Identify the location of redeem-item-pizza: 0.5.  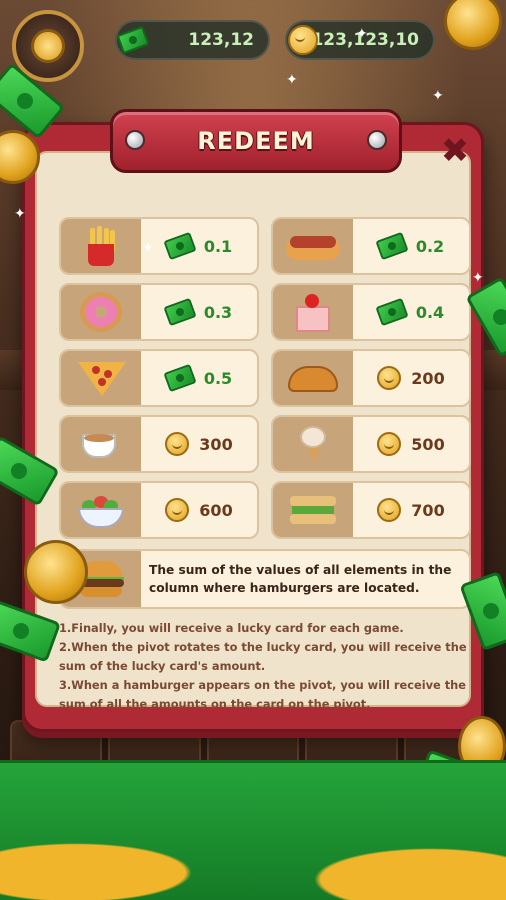
(159, 378).